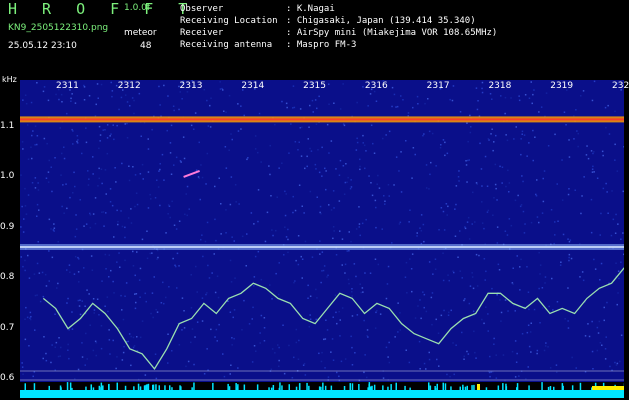 The width and height of the screenshot is (629, 400). I want to click on x-tick-label: 2313, so click(191, 86).